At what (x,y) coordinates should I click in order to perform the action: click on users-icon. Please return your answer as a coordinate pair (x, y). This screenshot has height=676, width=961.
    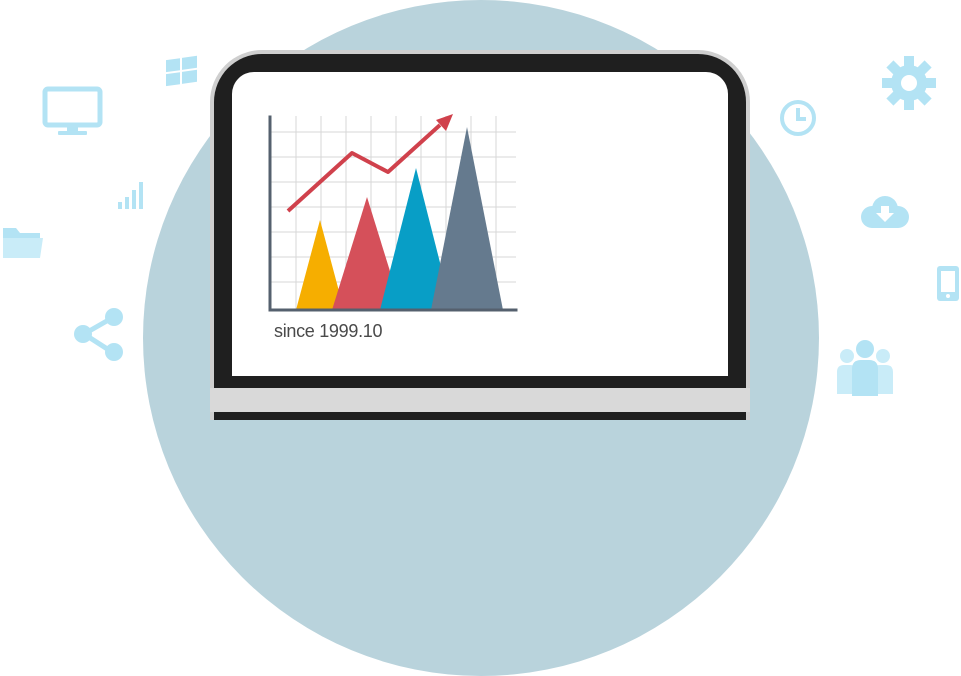
    Looking at the image, I should click on (865, 368).